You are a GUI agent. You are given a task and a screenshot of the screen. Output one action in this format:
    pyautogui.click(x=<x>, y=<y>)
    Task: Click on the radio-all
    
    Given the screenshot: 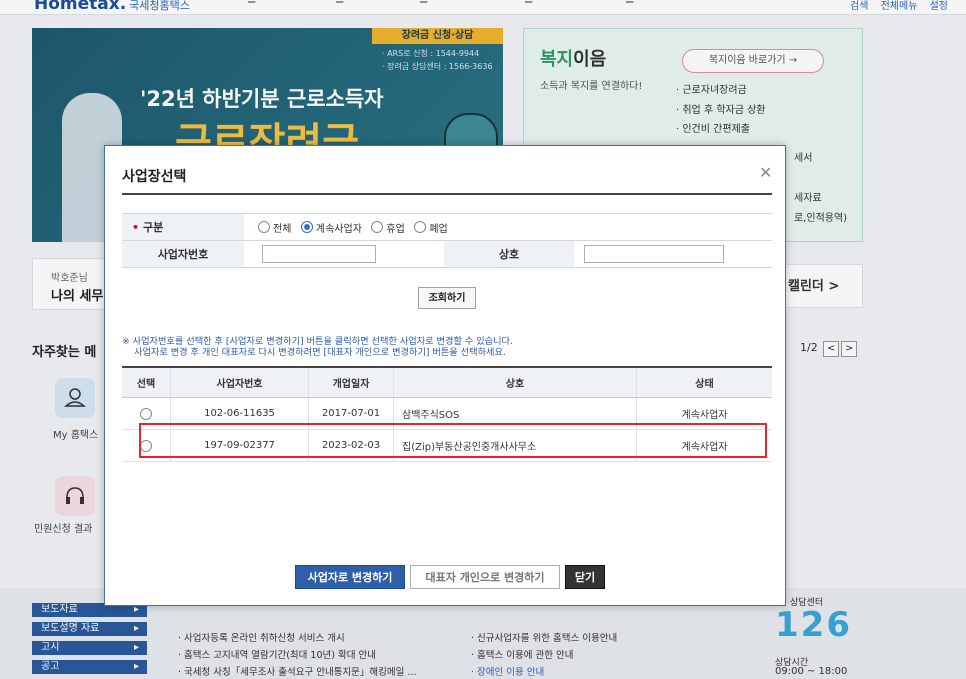 What is the action you would take?
    pyautogui.click(x=264, y=227)
    